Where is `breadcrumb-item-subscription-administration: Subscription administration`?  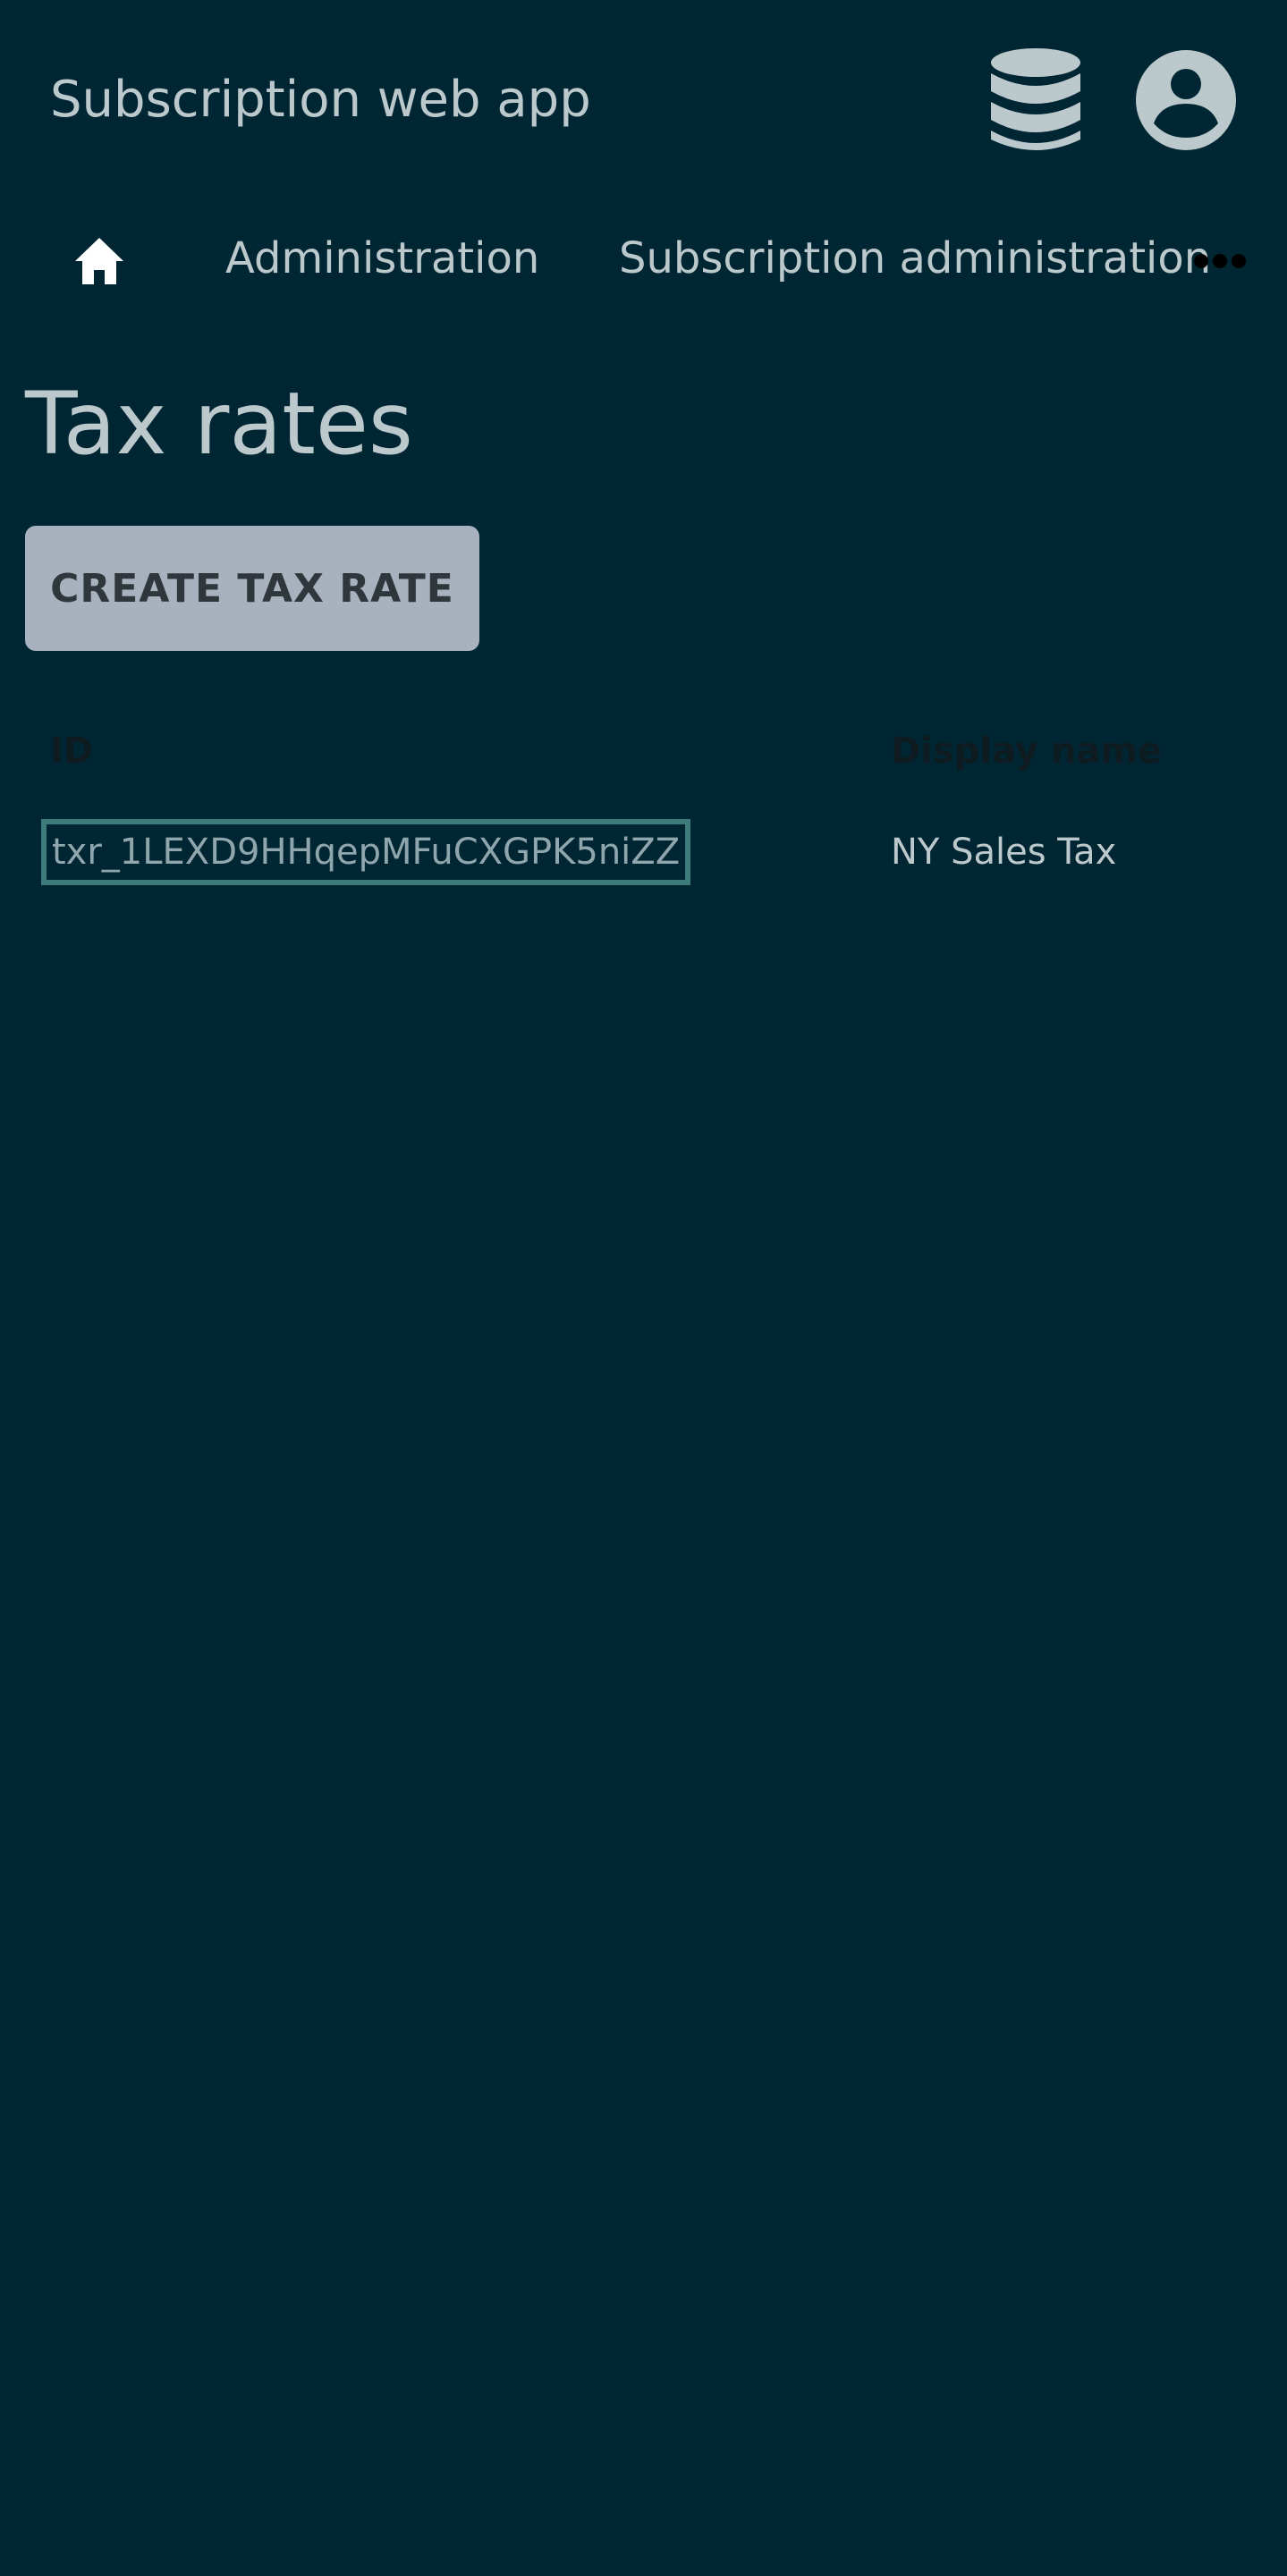 breadcrumb-item-subscription-administration: Subscription administration is located at coordinates (915, 258).